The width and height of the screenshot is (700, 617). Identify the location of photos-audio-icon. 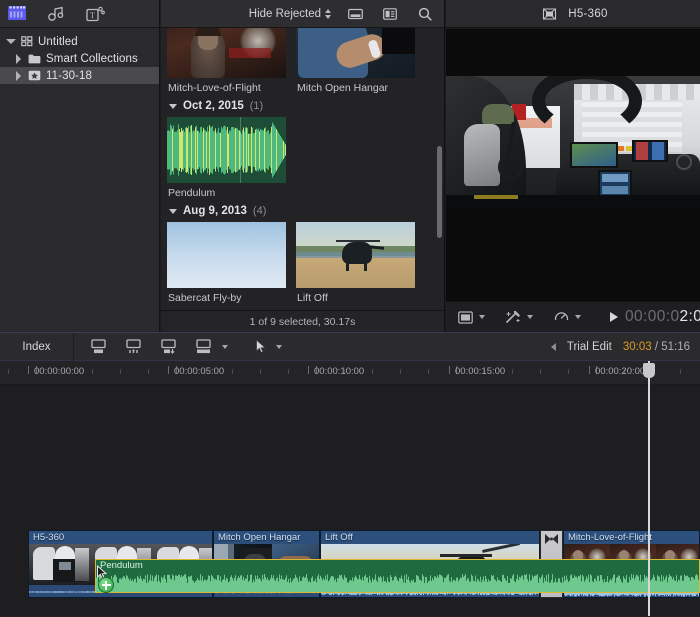
(56, 14).